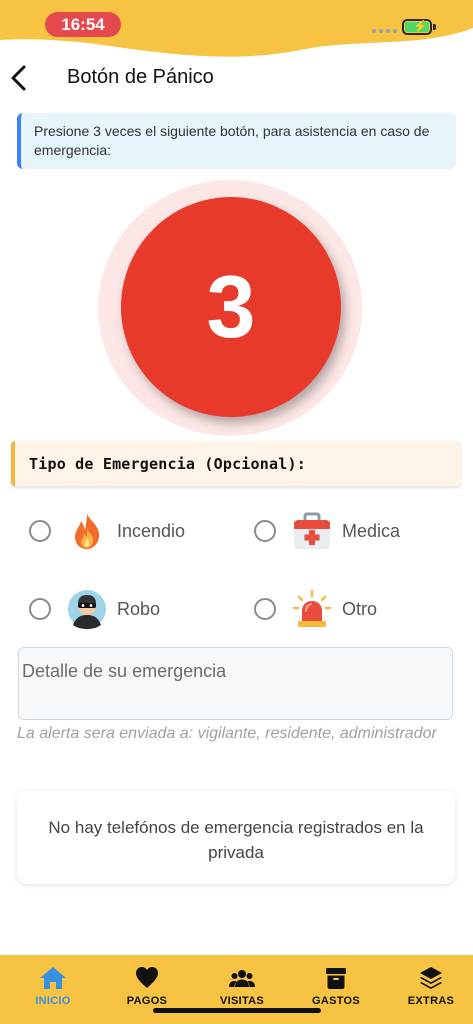 The width and height of the screenshot is (473, 1024). I want to click on home-indicator, so click(237, 1010).